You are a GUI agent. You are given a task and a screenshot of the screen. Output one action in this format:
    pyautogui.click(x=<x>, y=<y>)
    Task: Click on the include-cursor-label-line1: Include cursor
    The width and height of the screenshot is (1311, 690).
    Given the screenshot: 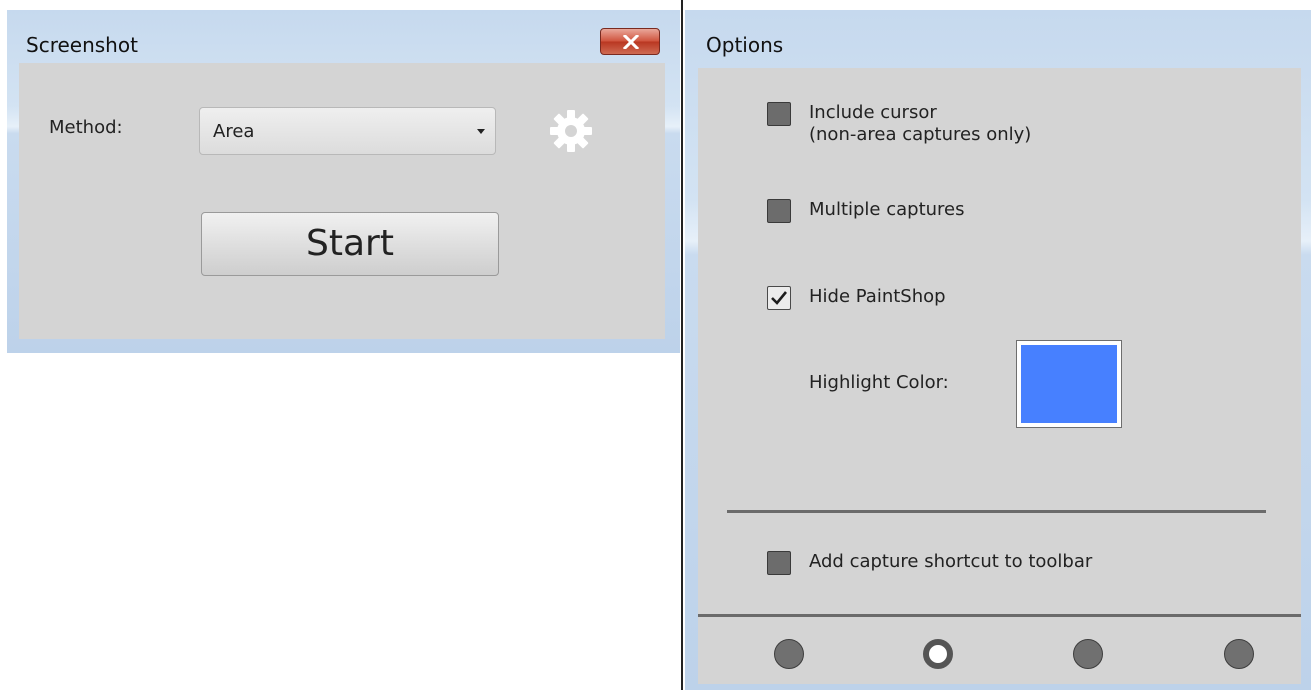 What is the action you would take?
    pyautogui.click(x=873, y=112)
    